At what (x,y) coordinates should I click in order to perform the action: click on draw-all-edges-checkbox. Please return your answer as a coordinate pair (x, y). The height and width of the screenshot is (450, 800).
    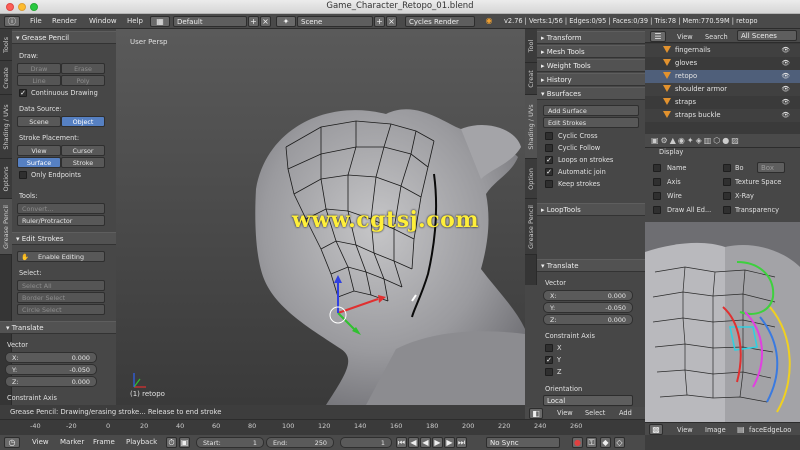
    Looking at the image, I should click on (657, 210).